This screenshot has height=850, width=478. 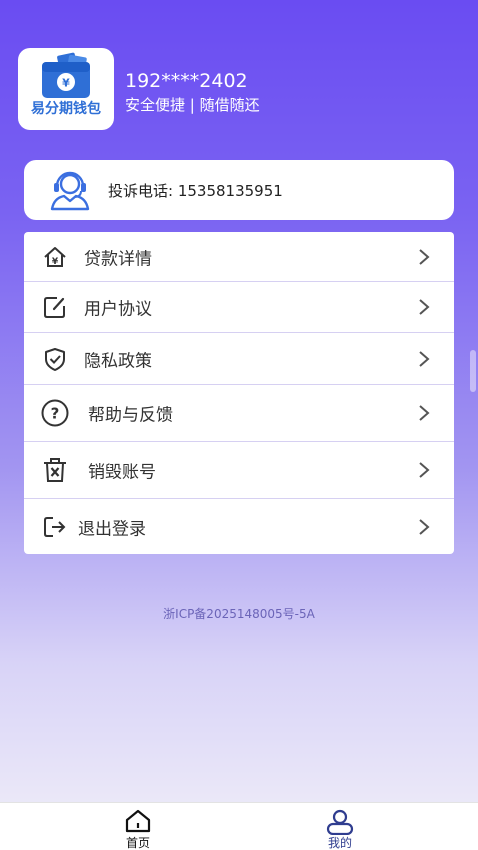 What do you see at coordinates (340, 822) in the screenshot?
I see `user-icon` at bounding box center [340, 822].